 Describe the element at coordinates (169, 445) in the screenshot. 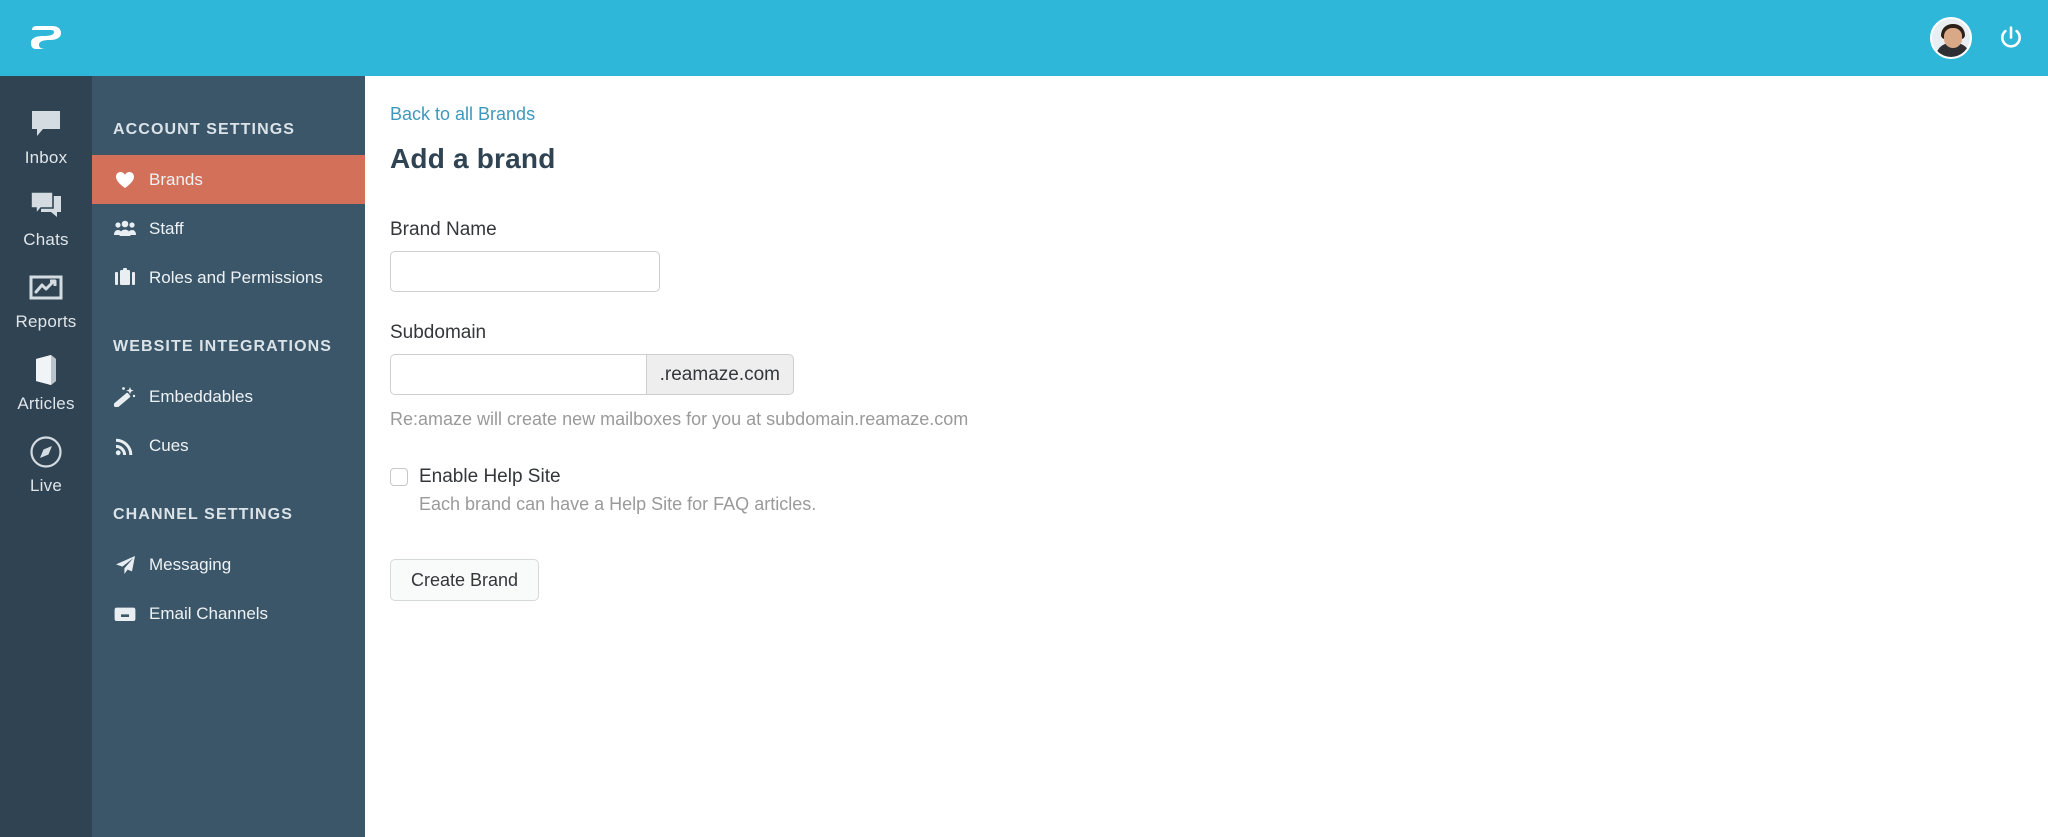

I see `subnav-label-cues: Cues` at that location.